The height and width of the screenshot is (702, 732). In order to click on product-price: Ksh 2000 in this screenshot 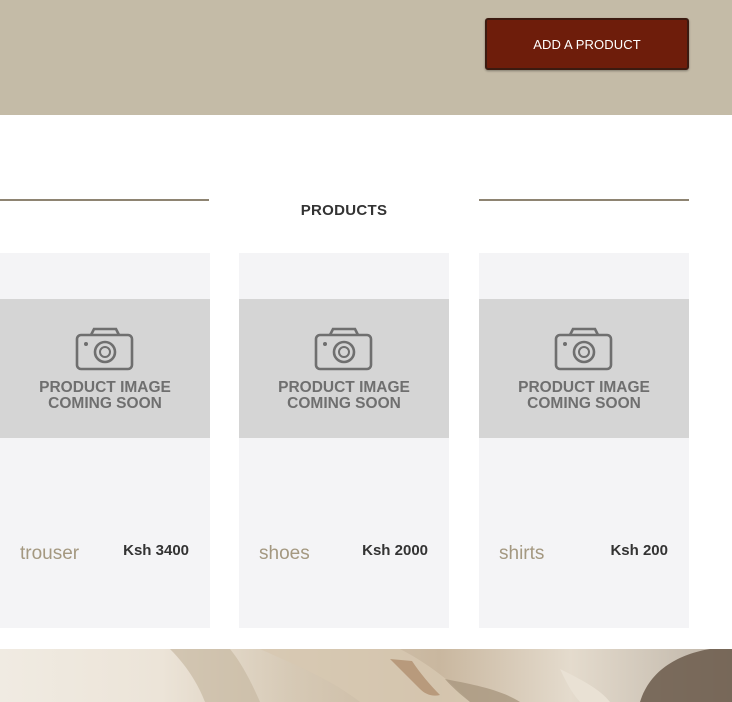, I will do `click(395, 550)`.